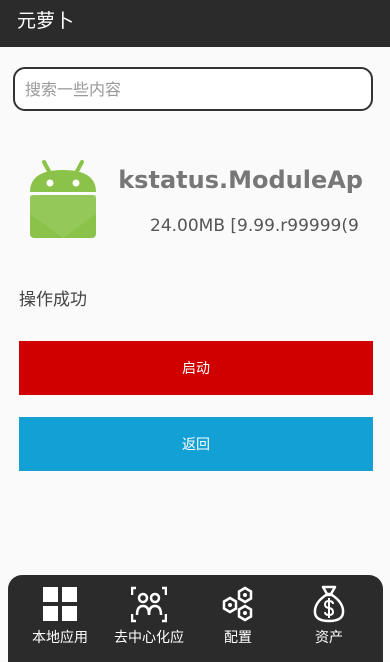 The height and width of the screenshot is (662, 390). Describe the element at coordinates (240, 180) in the screenshot. I see `package-name: kstatus.ModuleAp` at that location.